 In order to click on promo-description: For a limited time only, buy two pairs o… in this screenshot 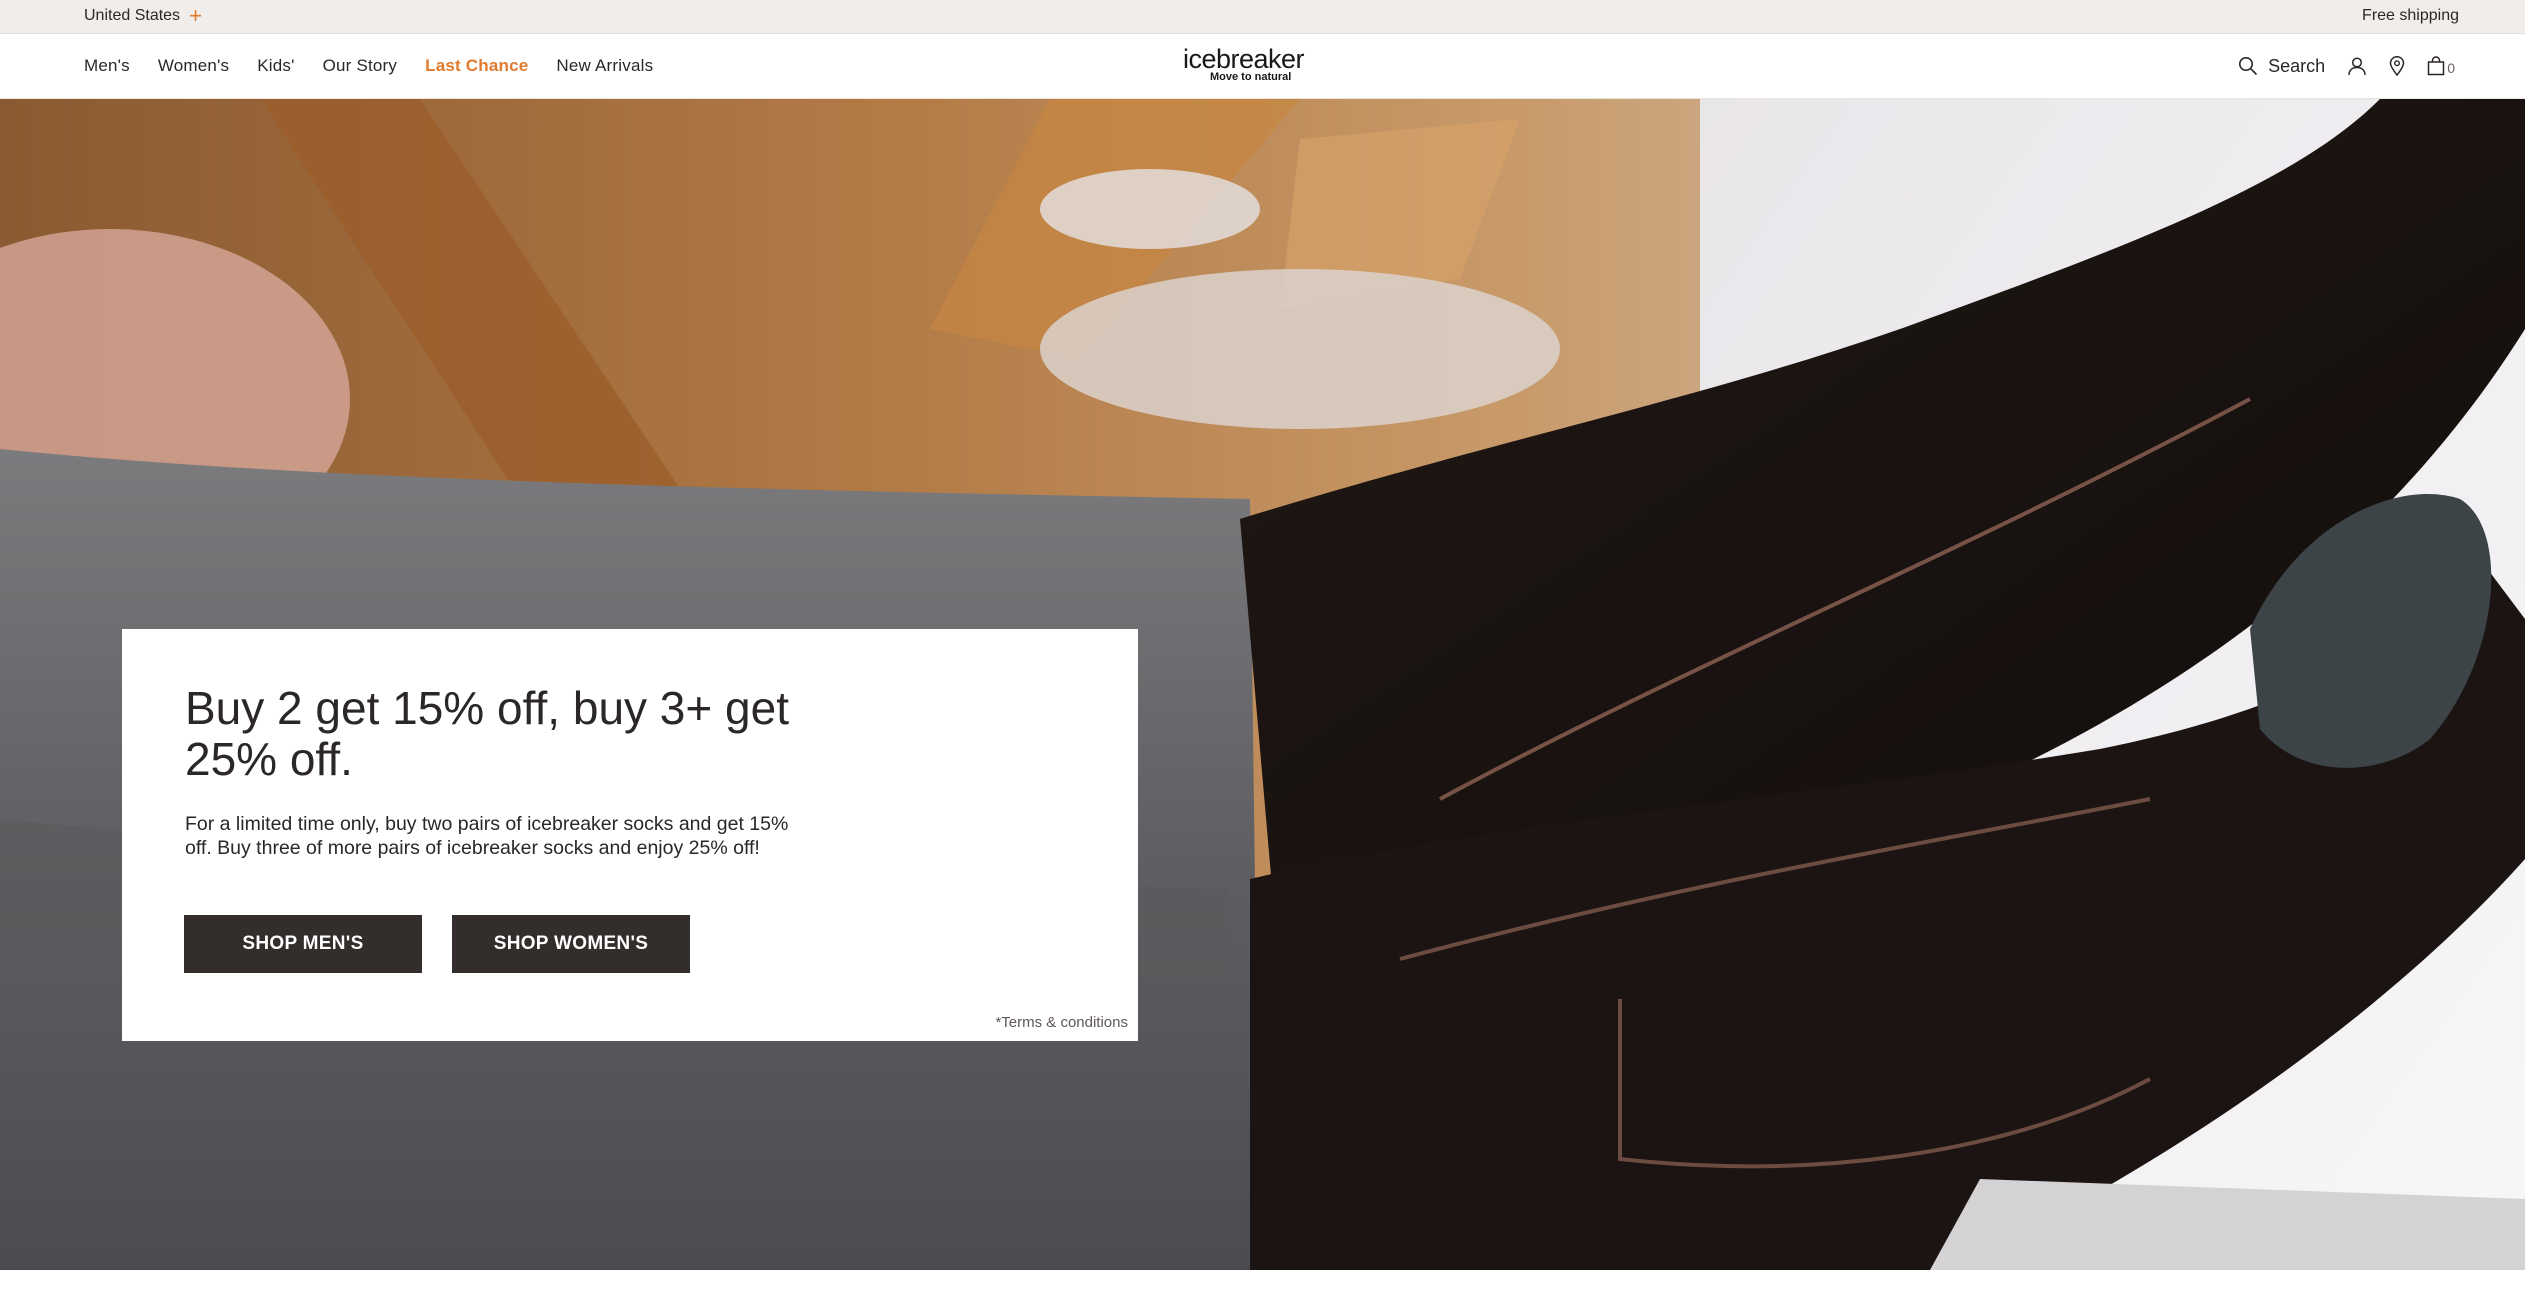, I will do `click(487, 836)`.